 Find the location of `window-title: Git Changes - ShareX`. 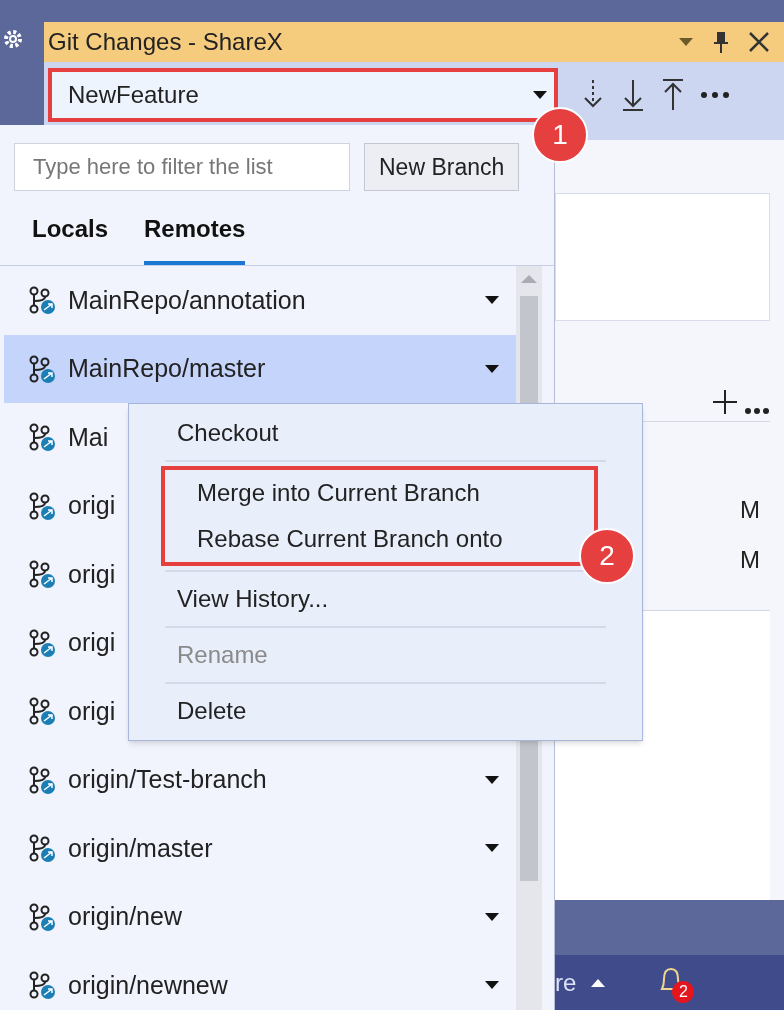

window-title: Git Changes - ShareX is located at coordinates (166, 42).